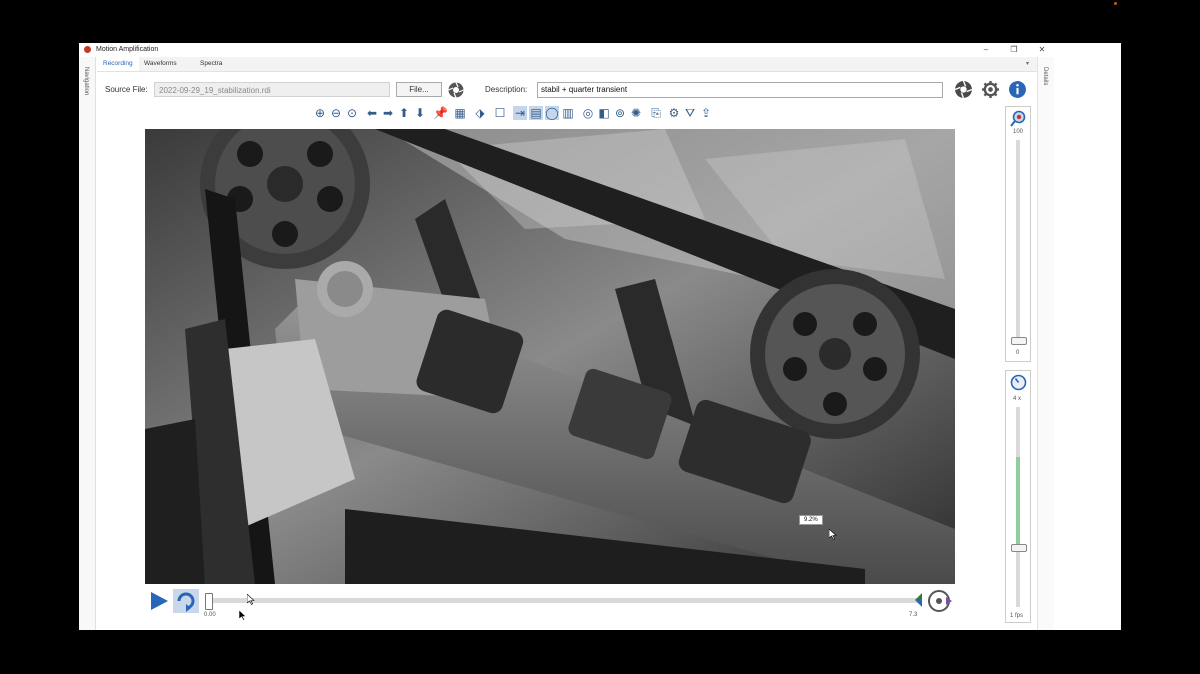 The width and height of the screenshot is (1200, 674). What do you see at coordinates (320, 113) in the screenshot?
I see `zoom-in-icon: ⊕` at bounding box center [320, 113].